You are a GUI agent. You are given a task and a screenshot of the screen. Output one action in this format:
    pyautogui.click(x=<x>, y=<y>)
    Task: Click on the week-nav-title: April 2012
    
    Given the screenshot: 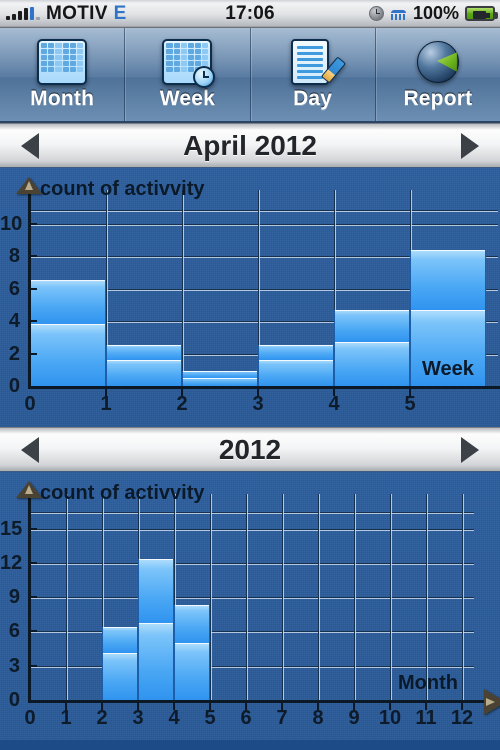 What is the action you would take?
    pyautogui.click(x=250, y=145)
    